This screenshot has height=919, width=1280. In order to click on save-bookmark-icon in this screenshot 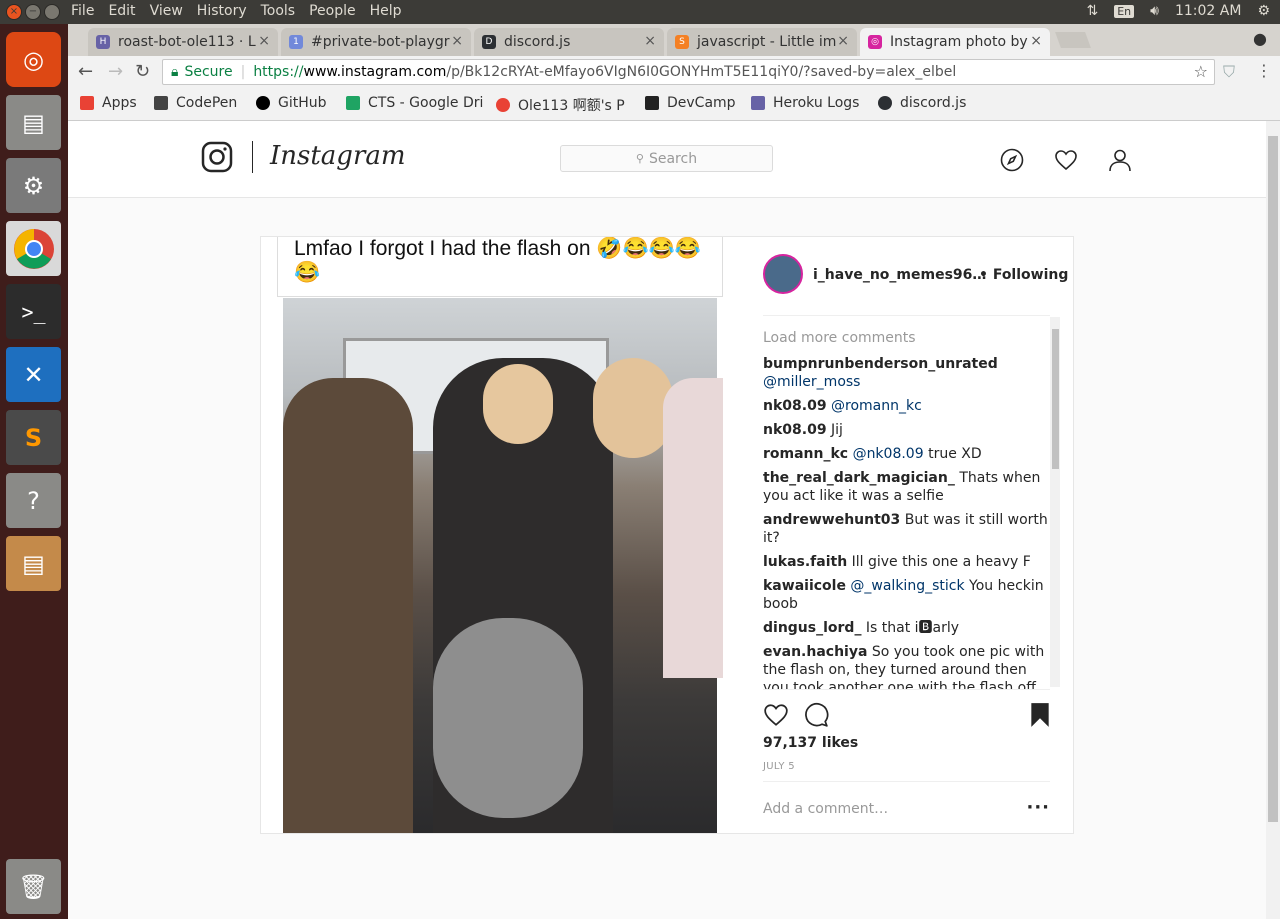, I will do `click(1040, 715)`.